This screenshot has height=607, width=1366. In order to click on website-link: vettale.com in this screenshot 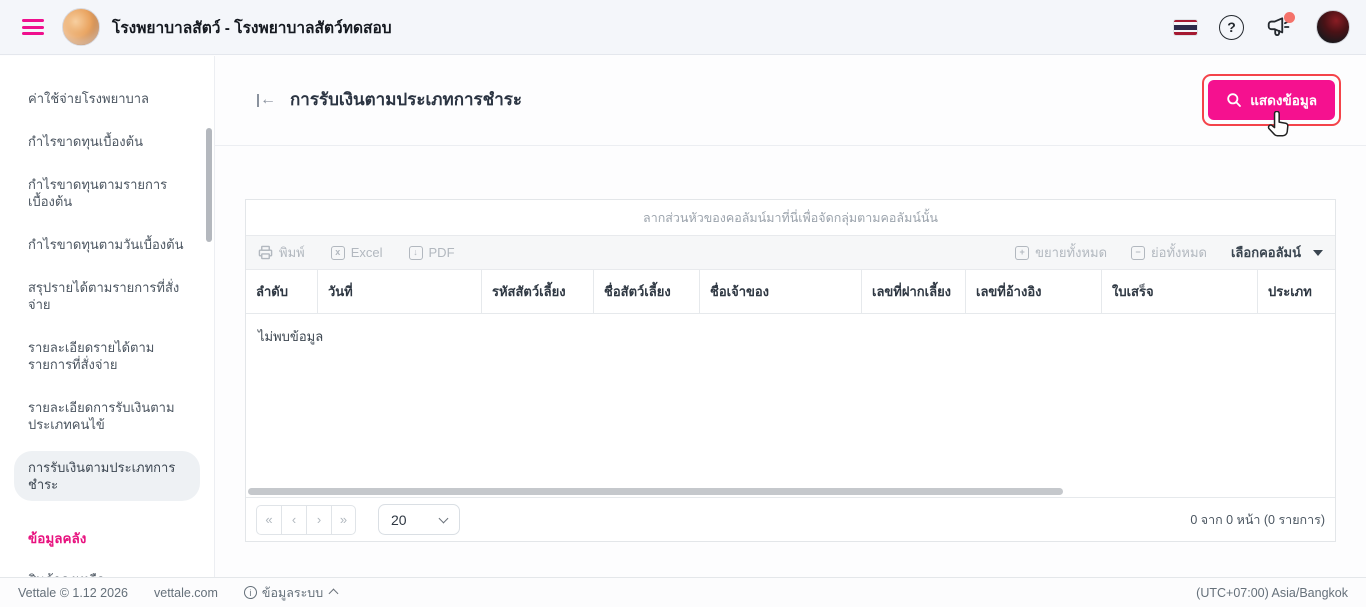, I will do `click(186, 593)`.